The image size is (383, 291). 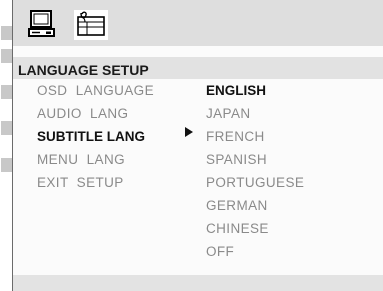 I want to click on menu-item-exit-setup: EXIT SETUP, so click(x=80, y=182).